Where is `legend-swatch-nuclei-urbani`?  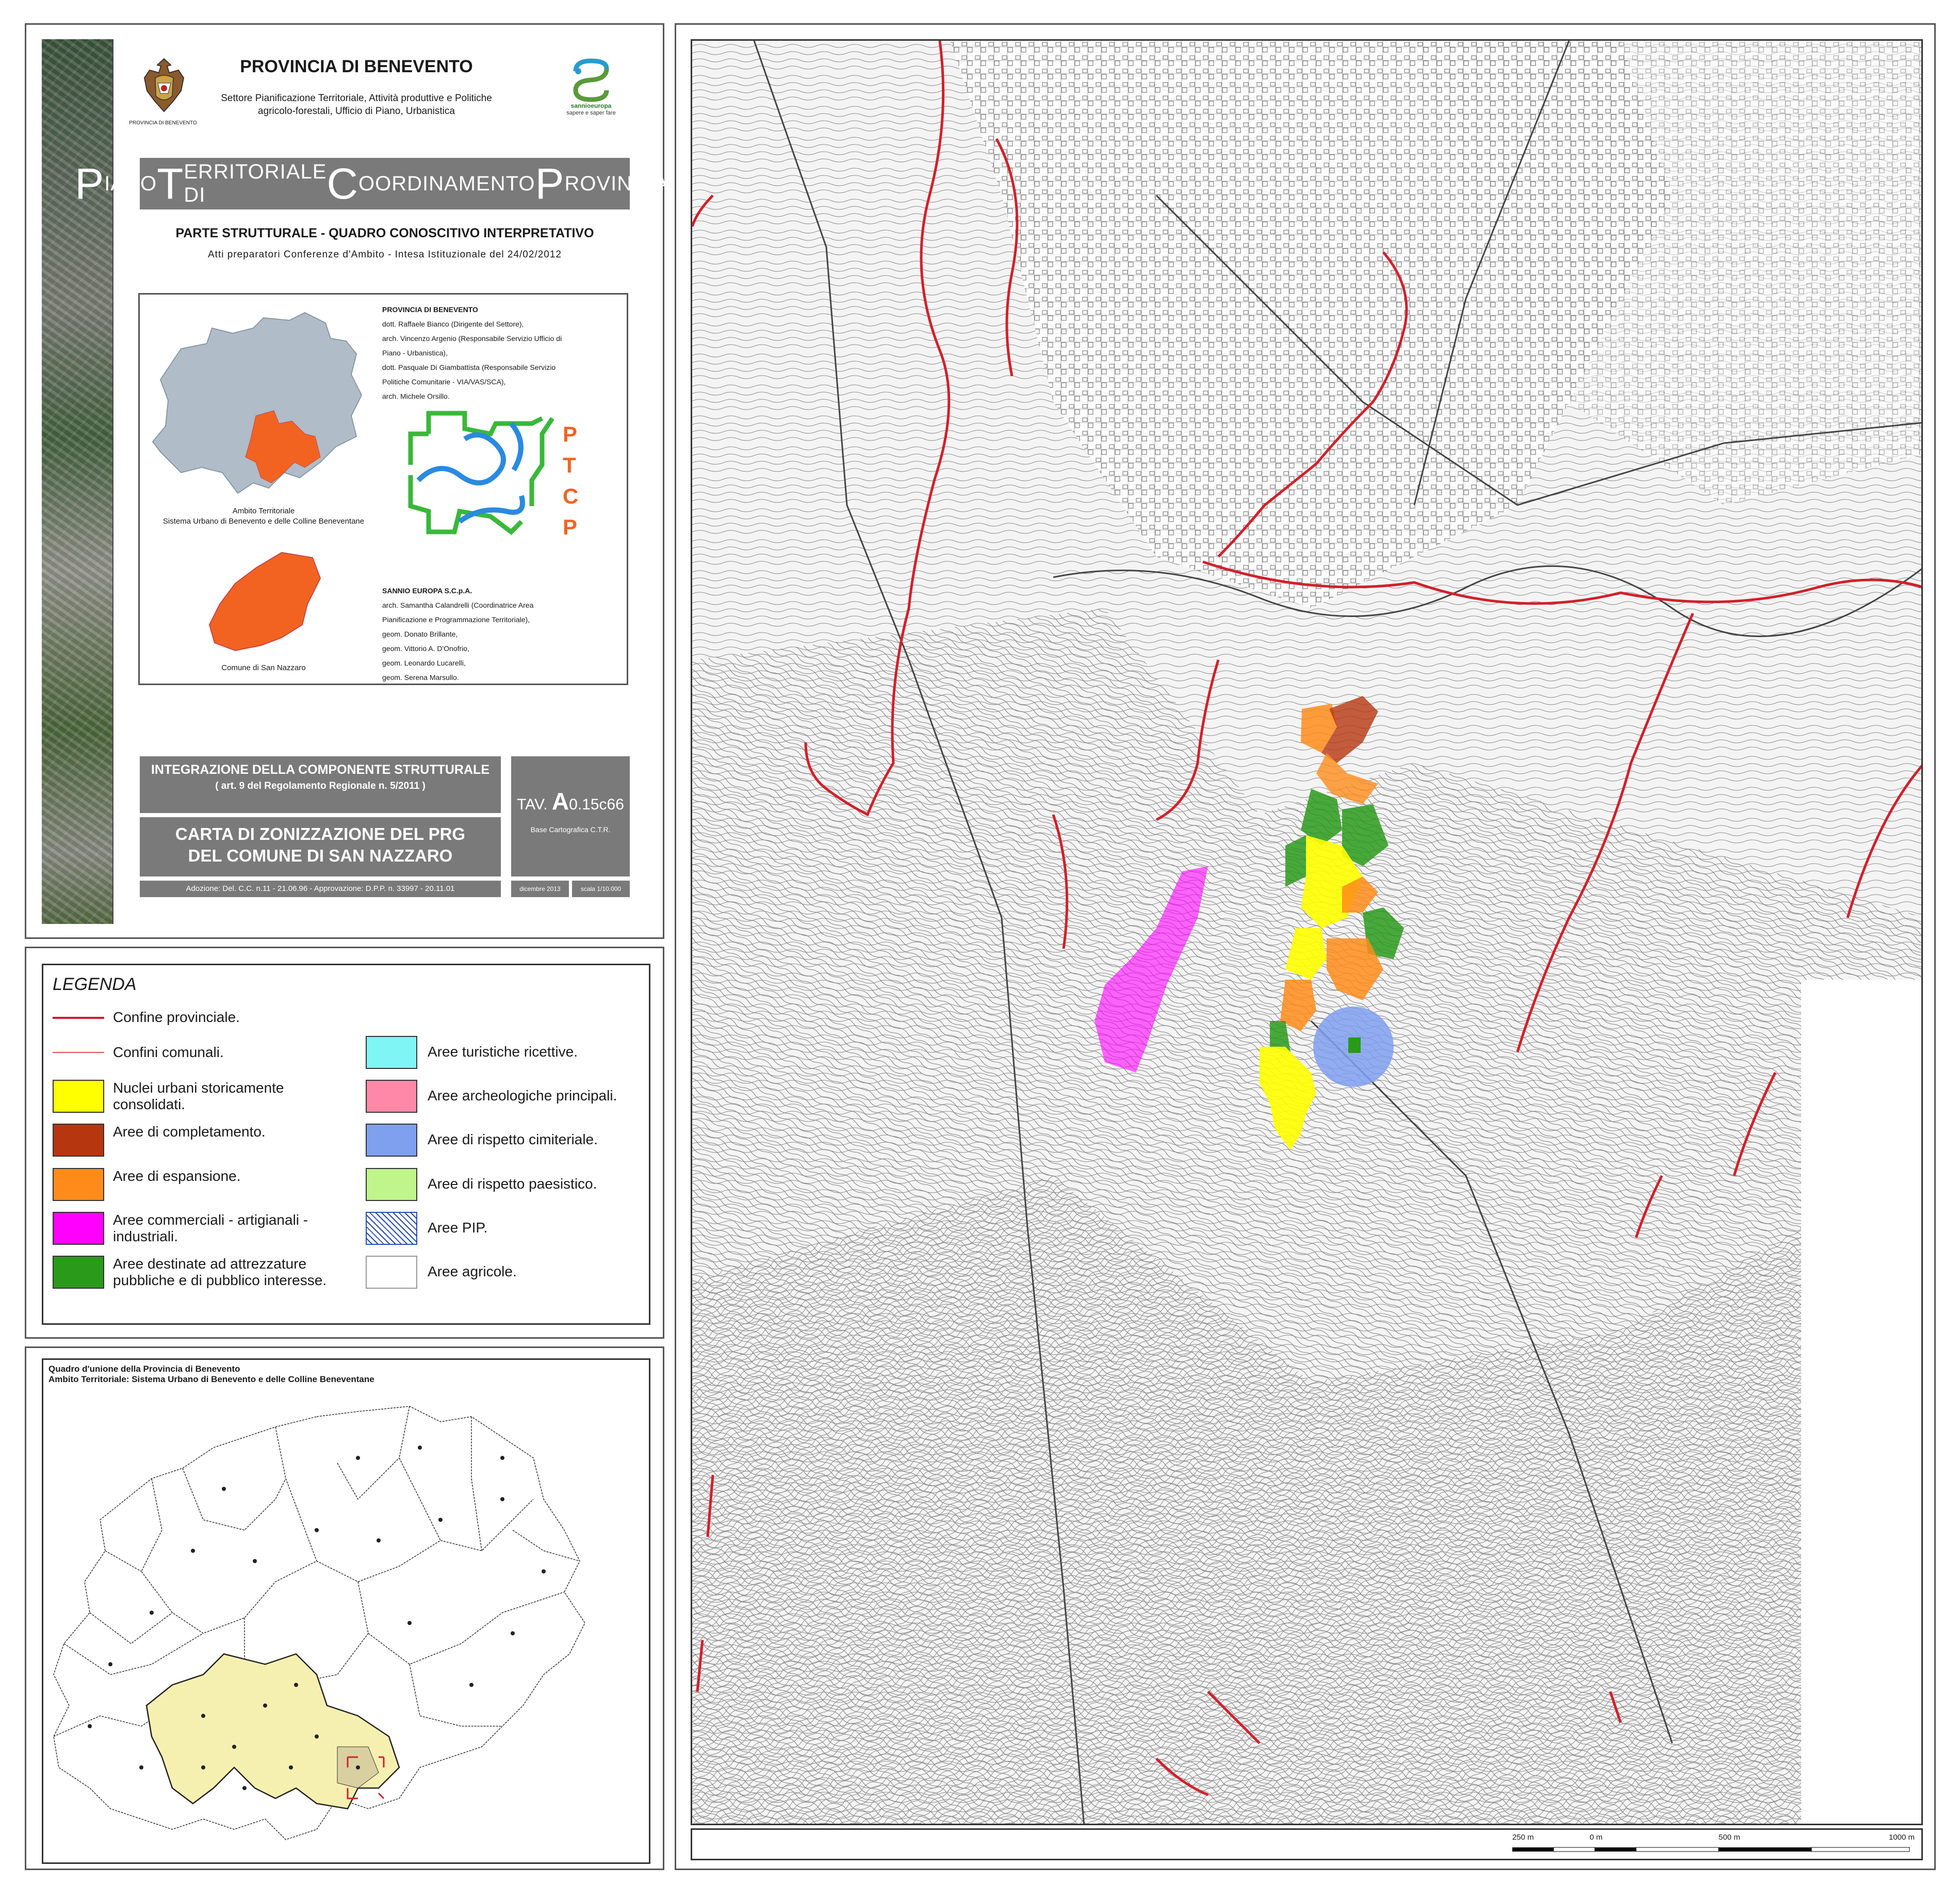
legend-swatch-nuclei-urbani is located at coordinates (78, 1096).